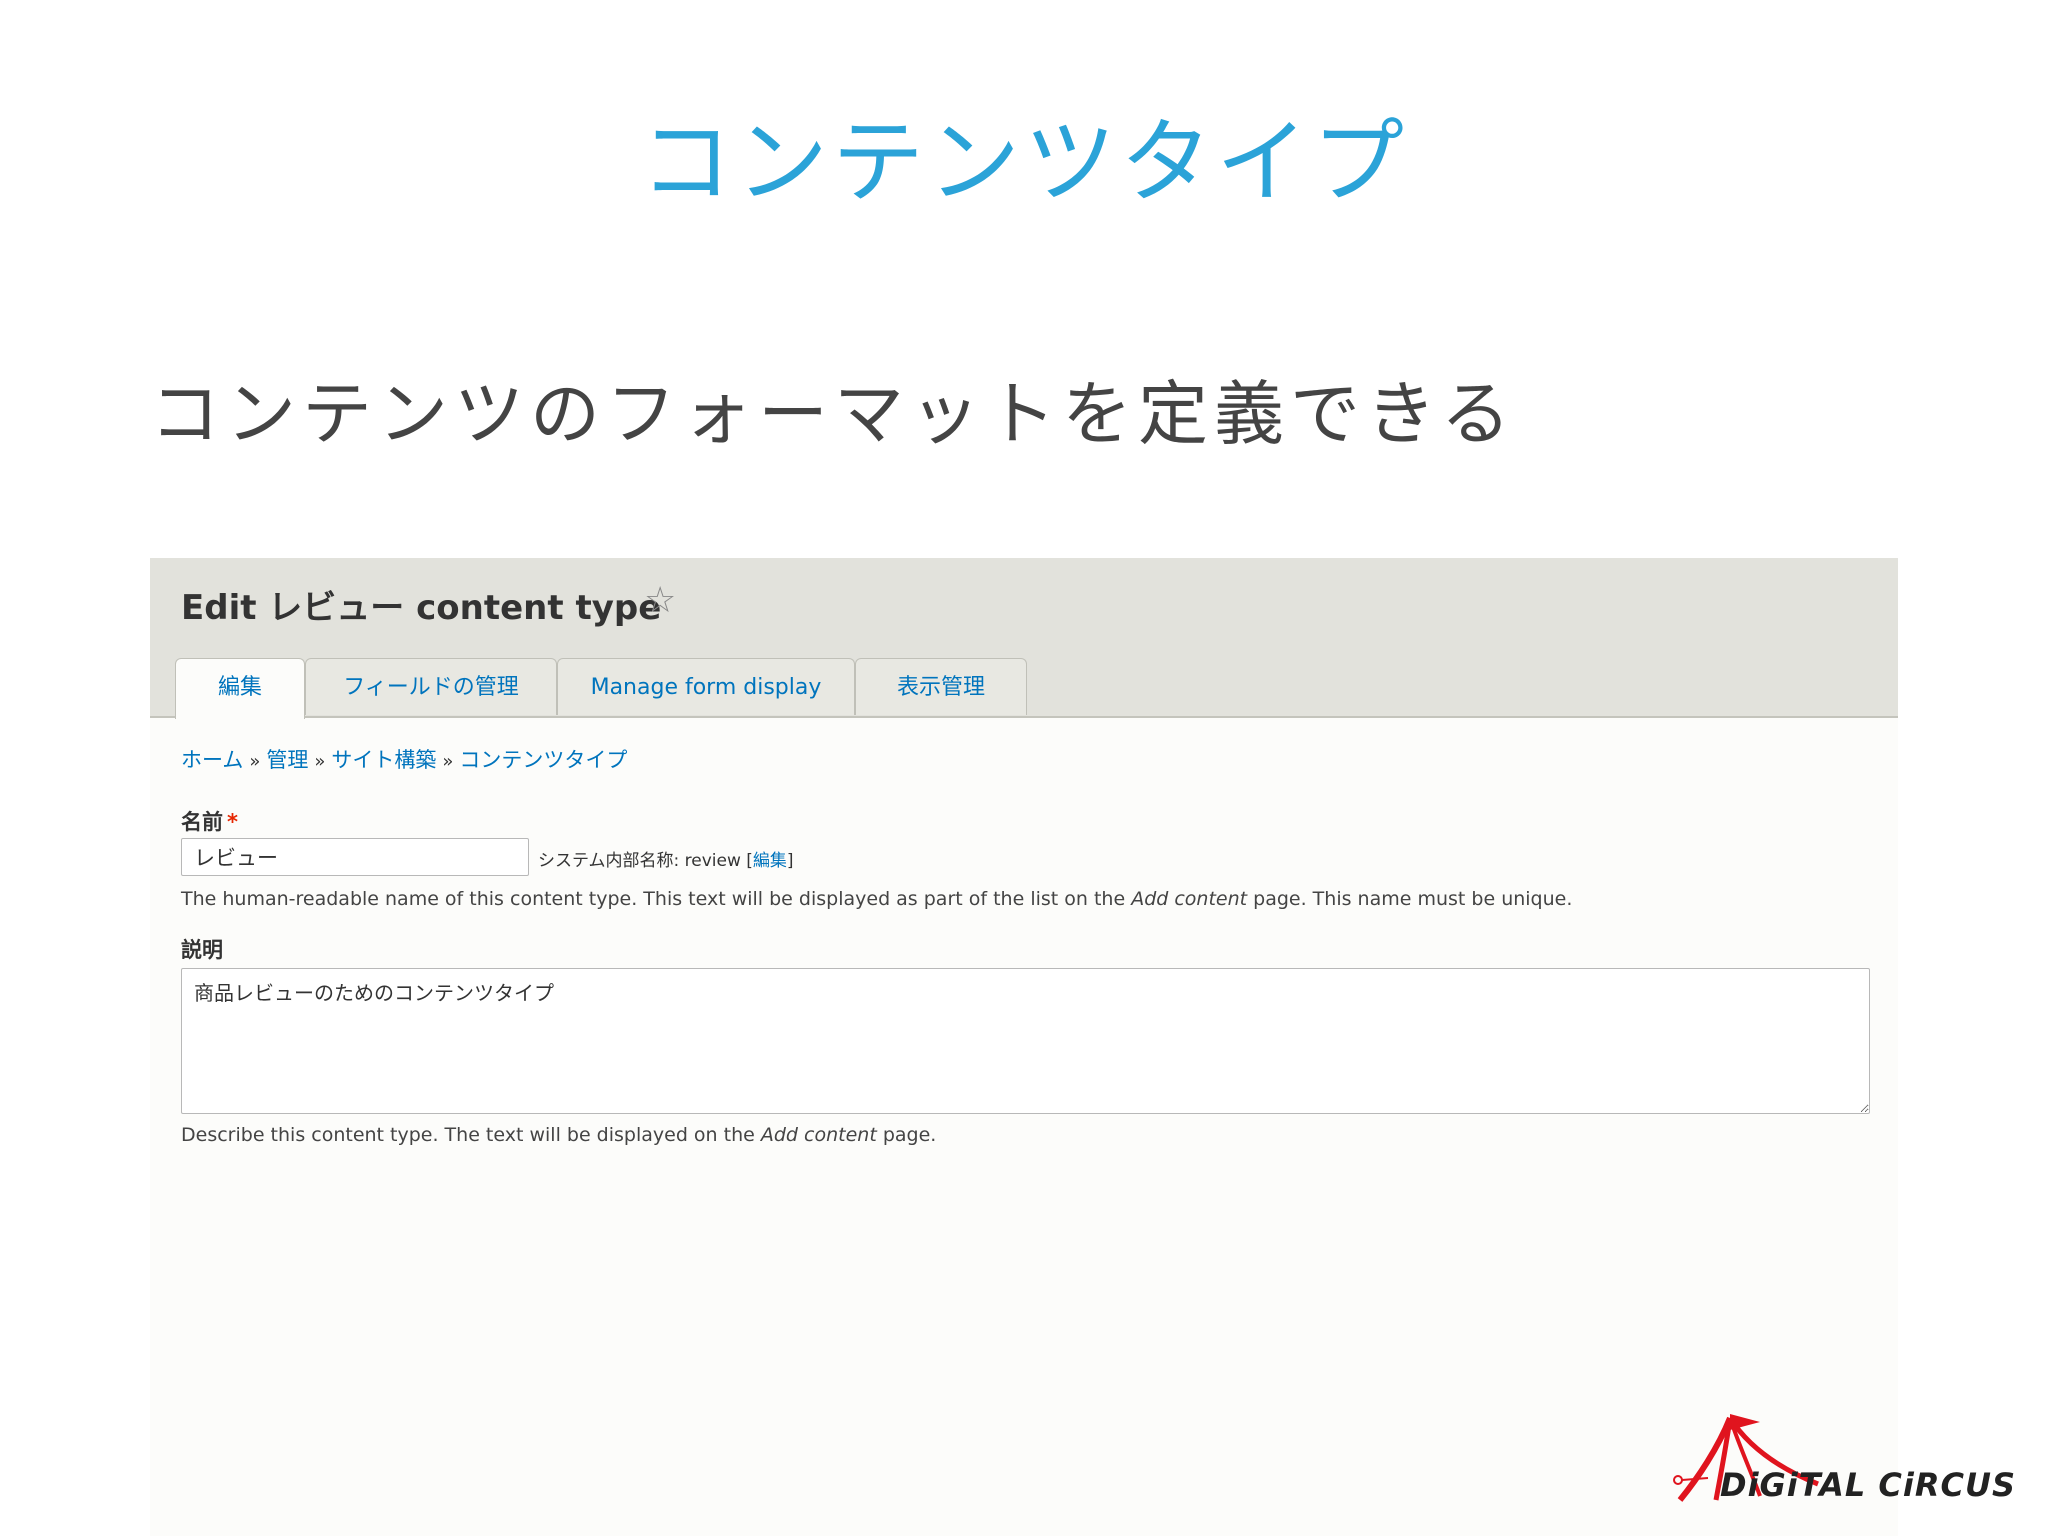  I want to click on logo-text: DiGiTAL CiRCUS, so click(1868, 1485).